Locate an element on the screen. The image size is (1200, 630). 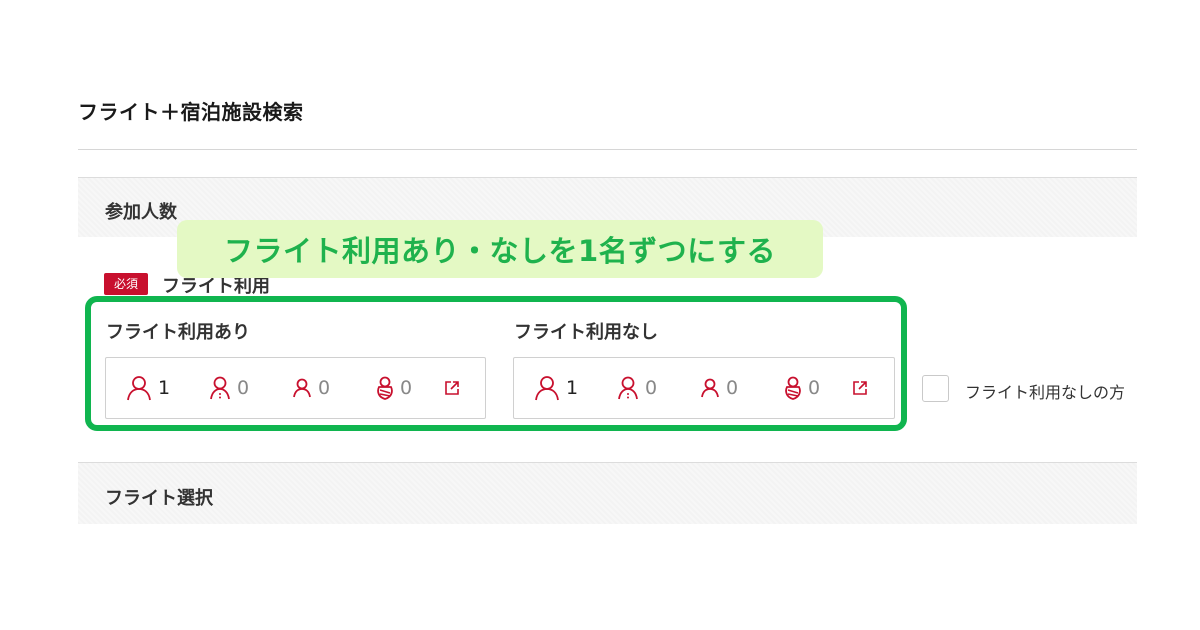
with-flight-count-box: 1 0 0 0 is located at coordinates (295, 388).